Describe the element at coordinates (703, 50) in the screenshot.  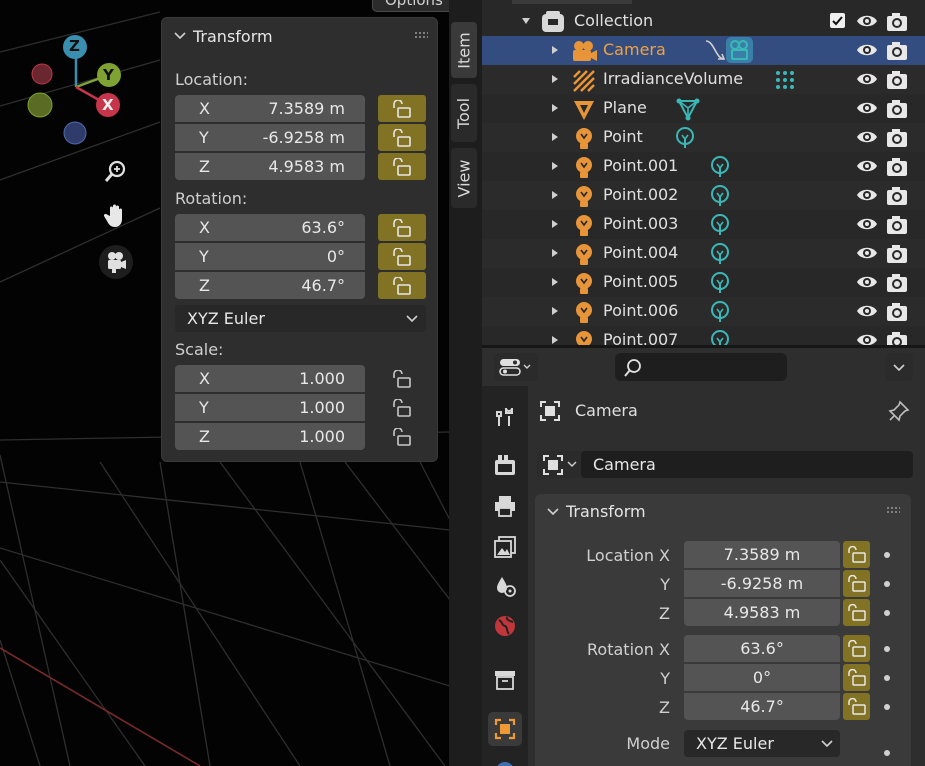
I see `outliner-row-camera: Camera` at that location.